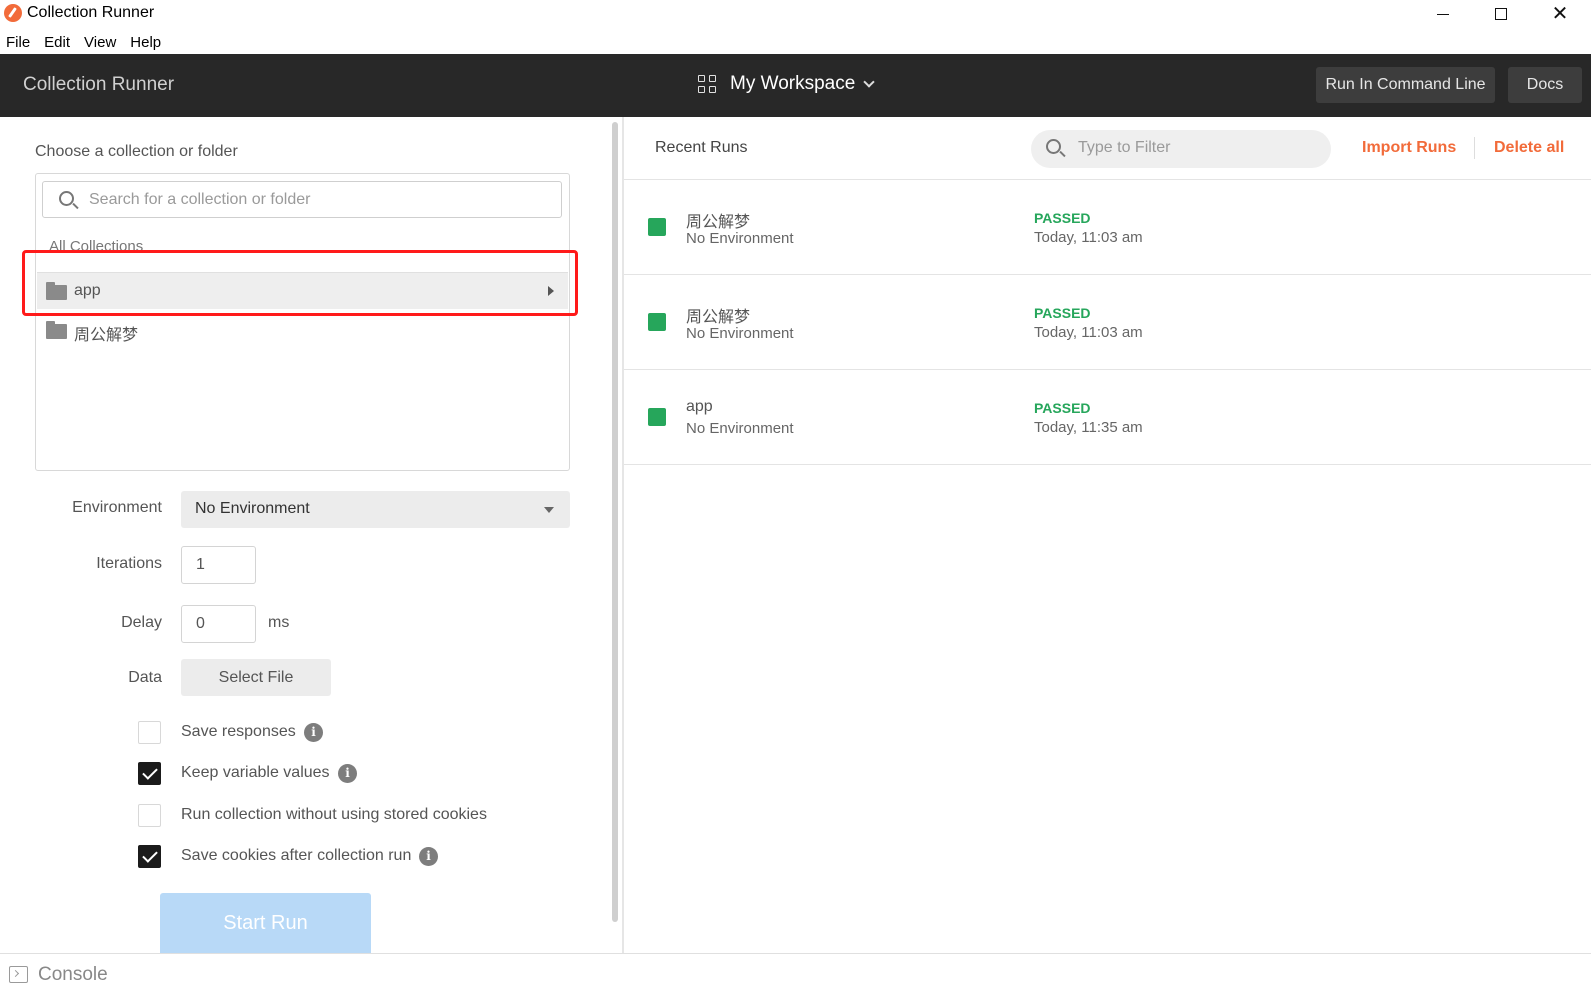 The width and height of the screenshot is (1591, 994). Describe the element at coordinates (1181, 149) in the screenshot. I see `filter-input: Type to Filter` at that location.